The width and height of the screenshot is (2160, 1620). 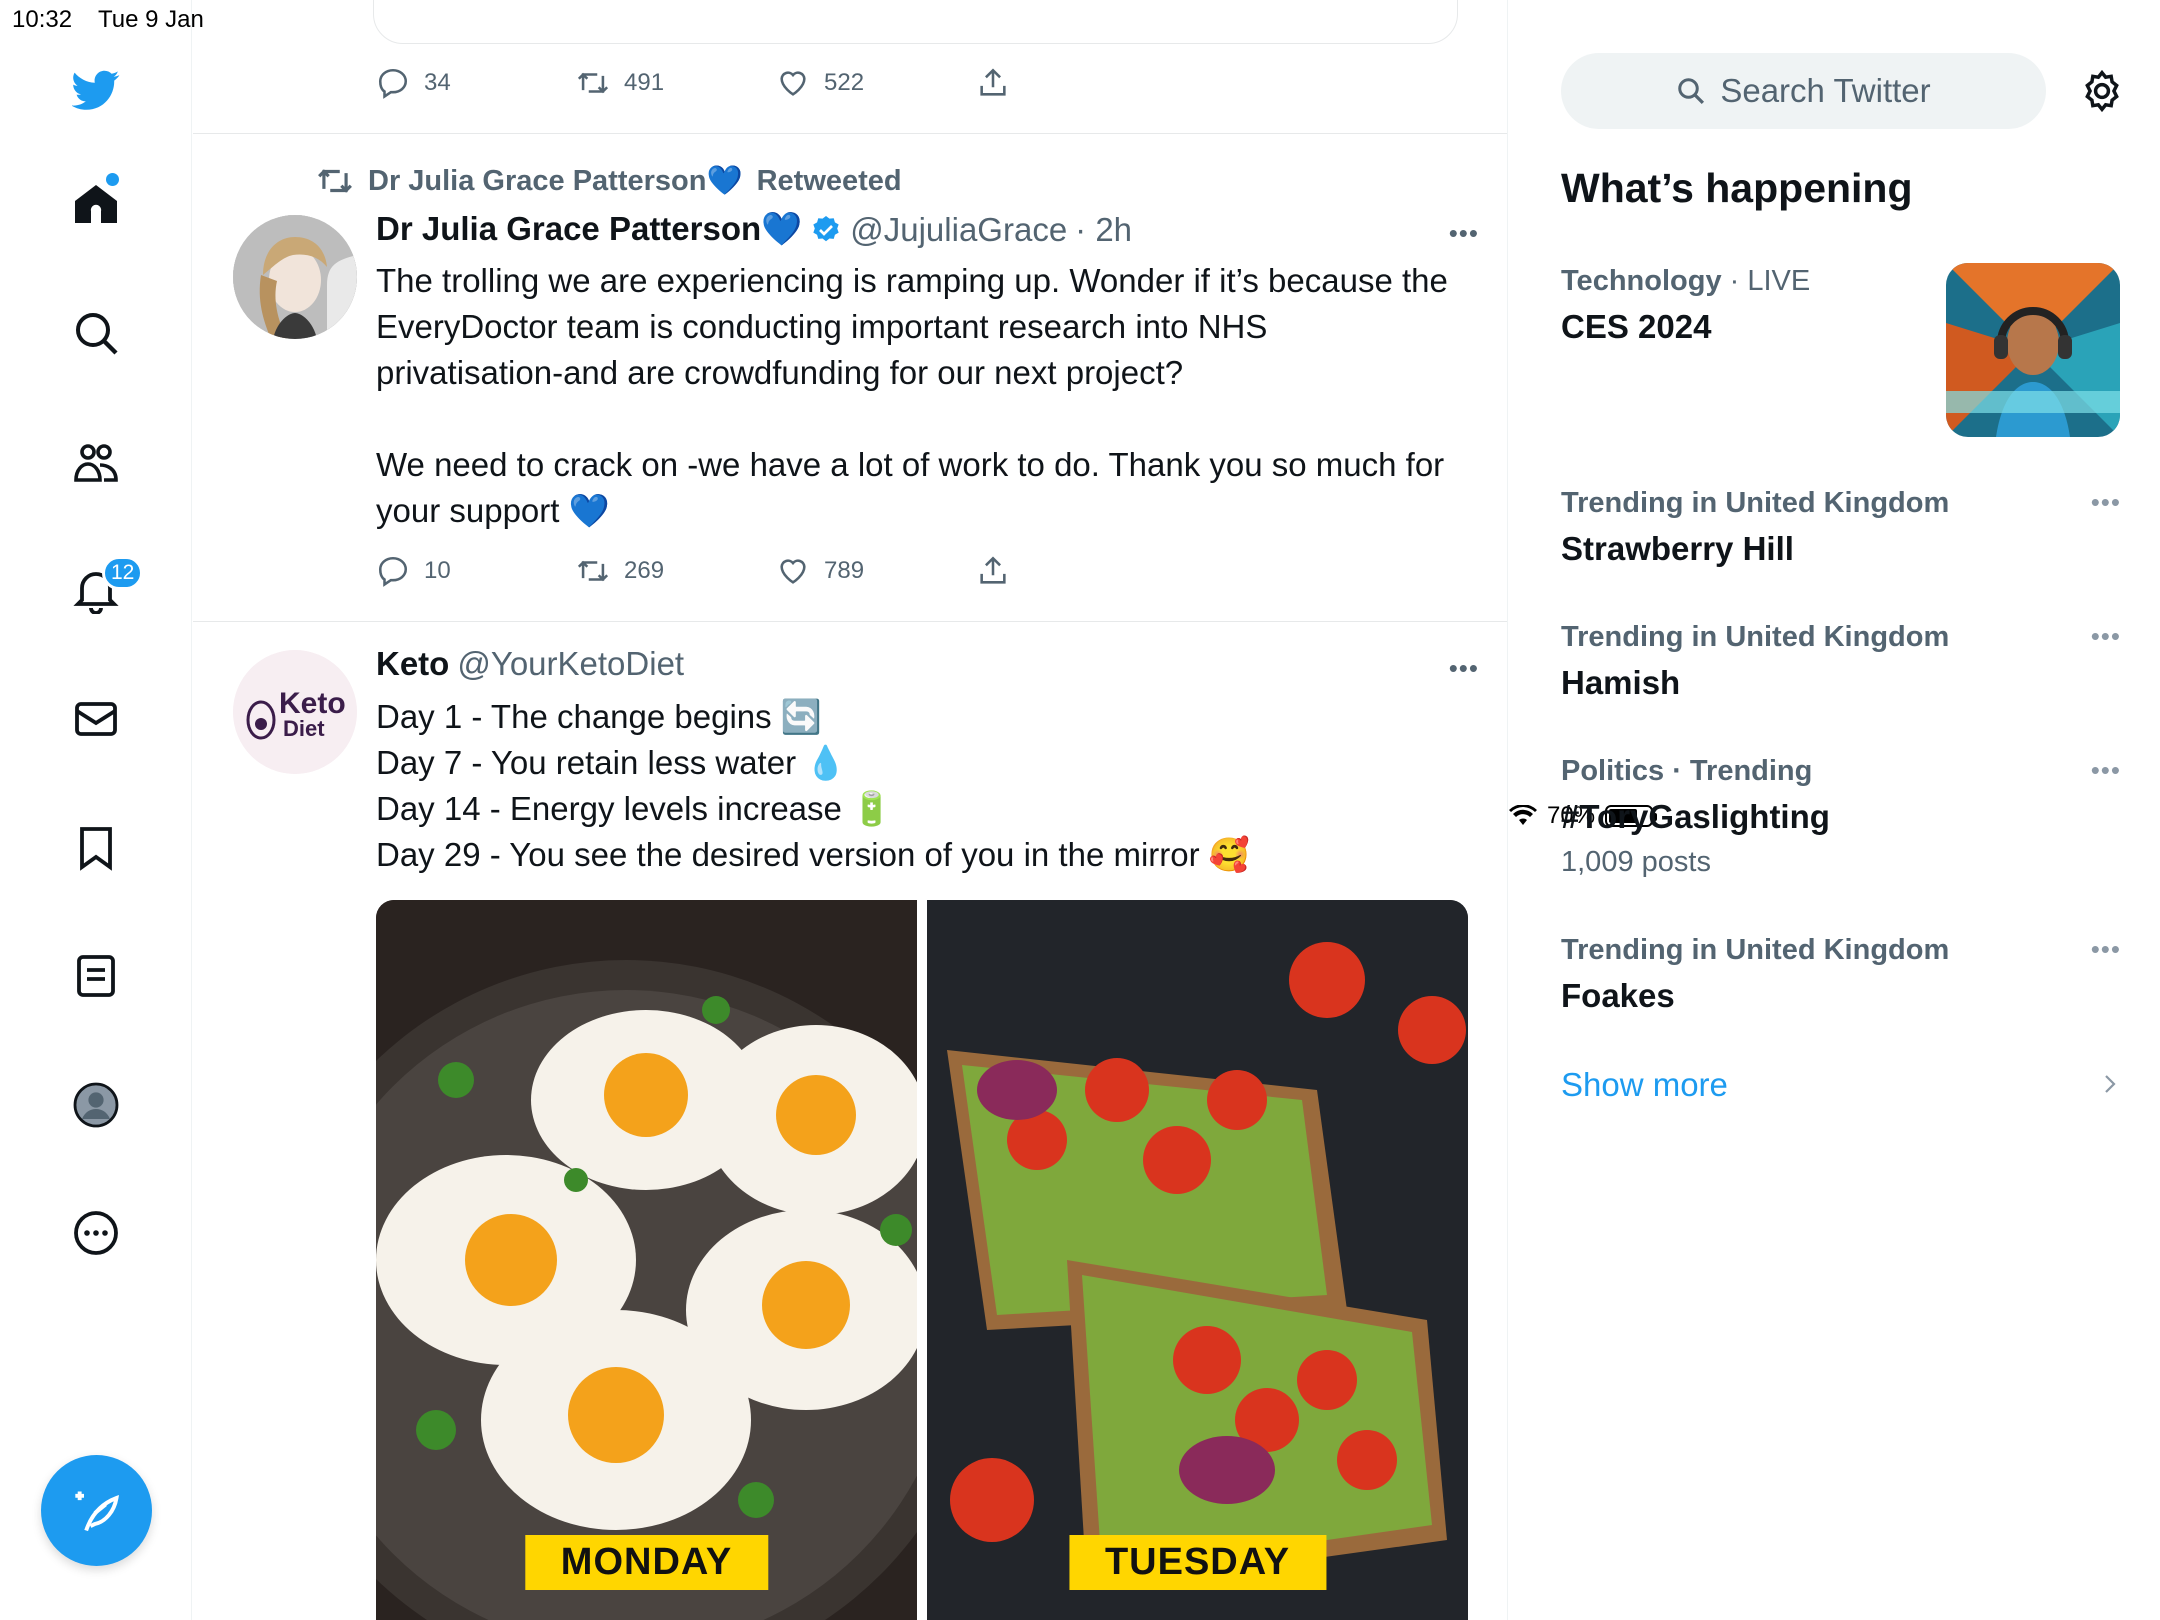 What do you see at coordinates (96, 848) in the screenshot?
I see `bookmark-icon` at bounding box center [96, 848].